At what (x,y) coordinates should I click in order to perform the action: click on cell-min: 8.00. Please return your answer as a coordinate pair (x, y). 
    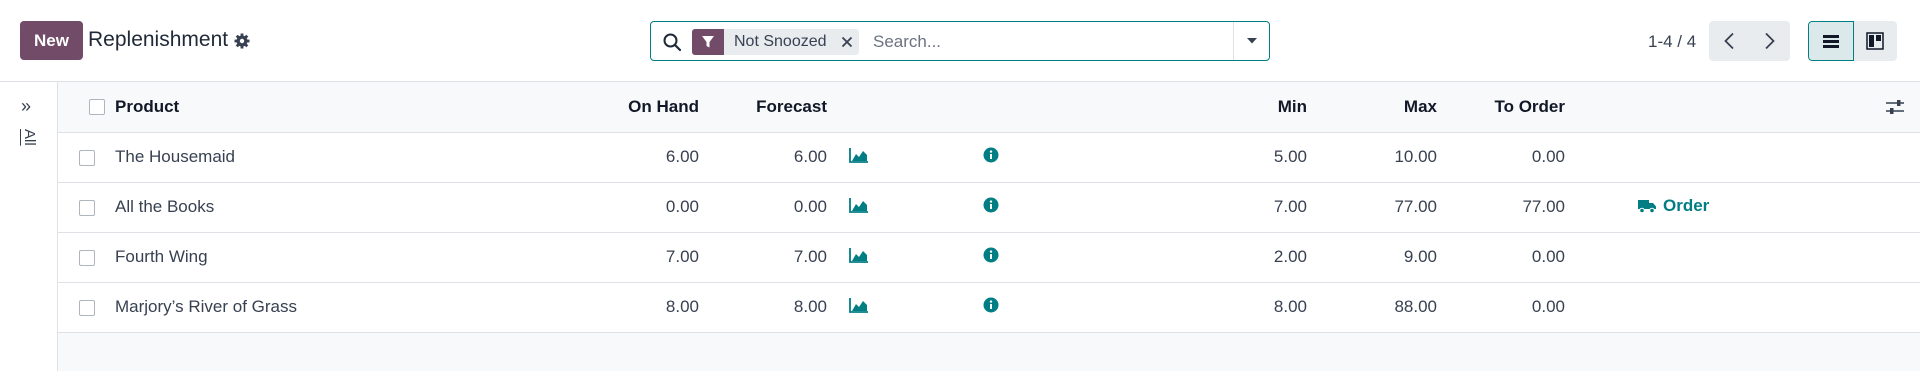
    Looking at the image, I should click on (1125, 307).